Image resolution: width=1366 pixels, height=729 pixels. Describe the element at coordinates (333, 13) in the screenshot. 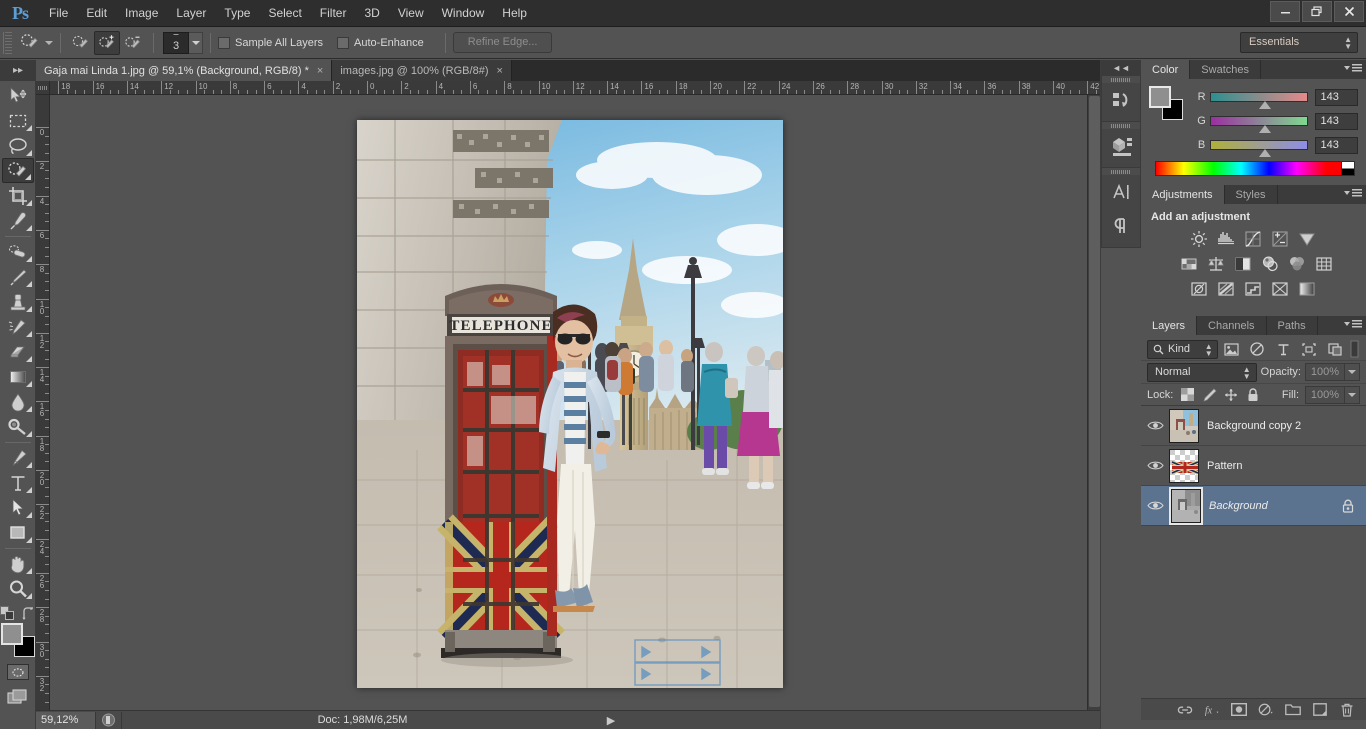

I see `menu-filter: Filter` at that location.